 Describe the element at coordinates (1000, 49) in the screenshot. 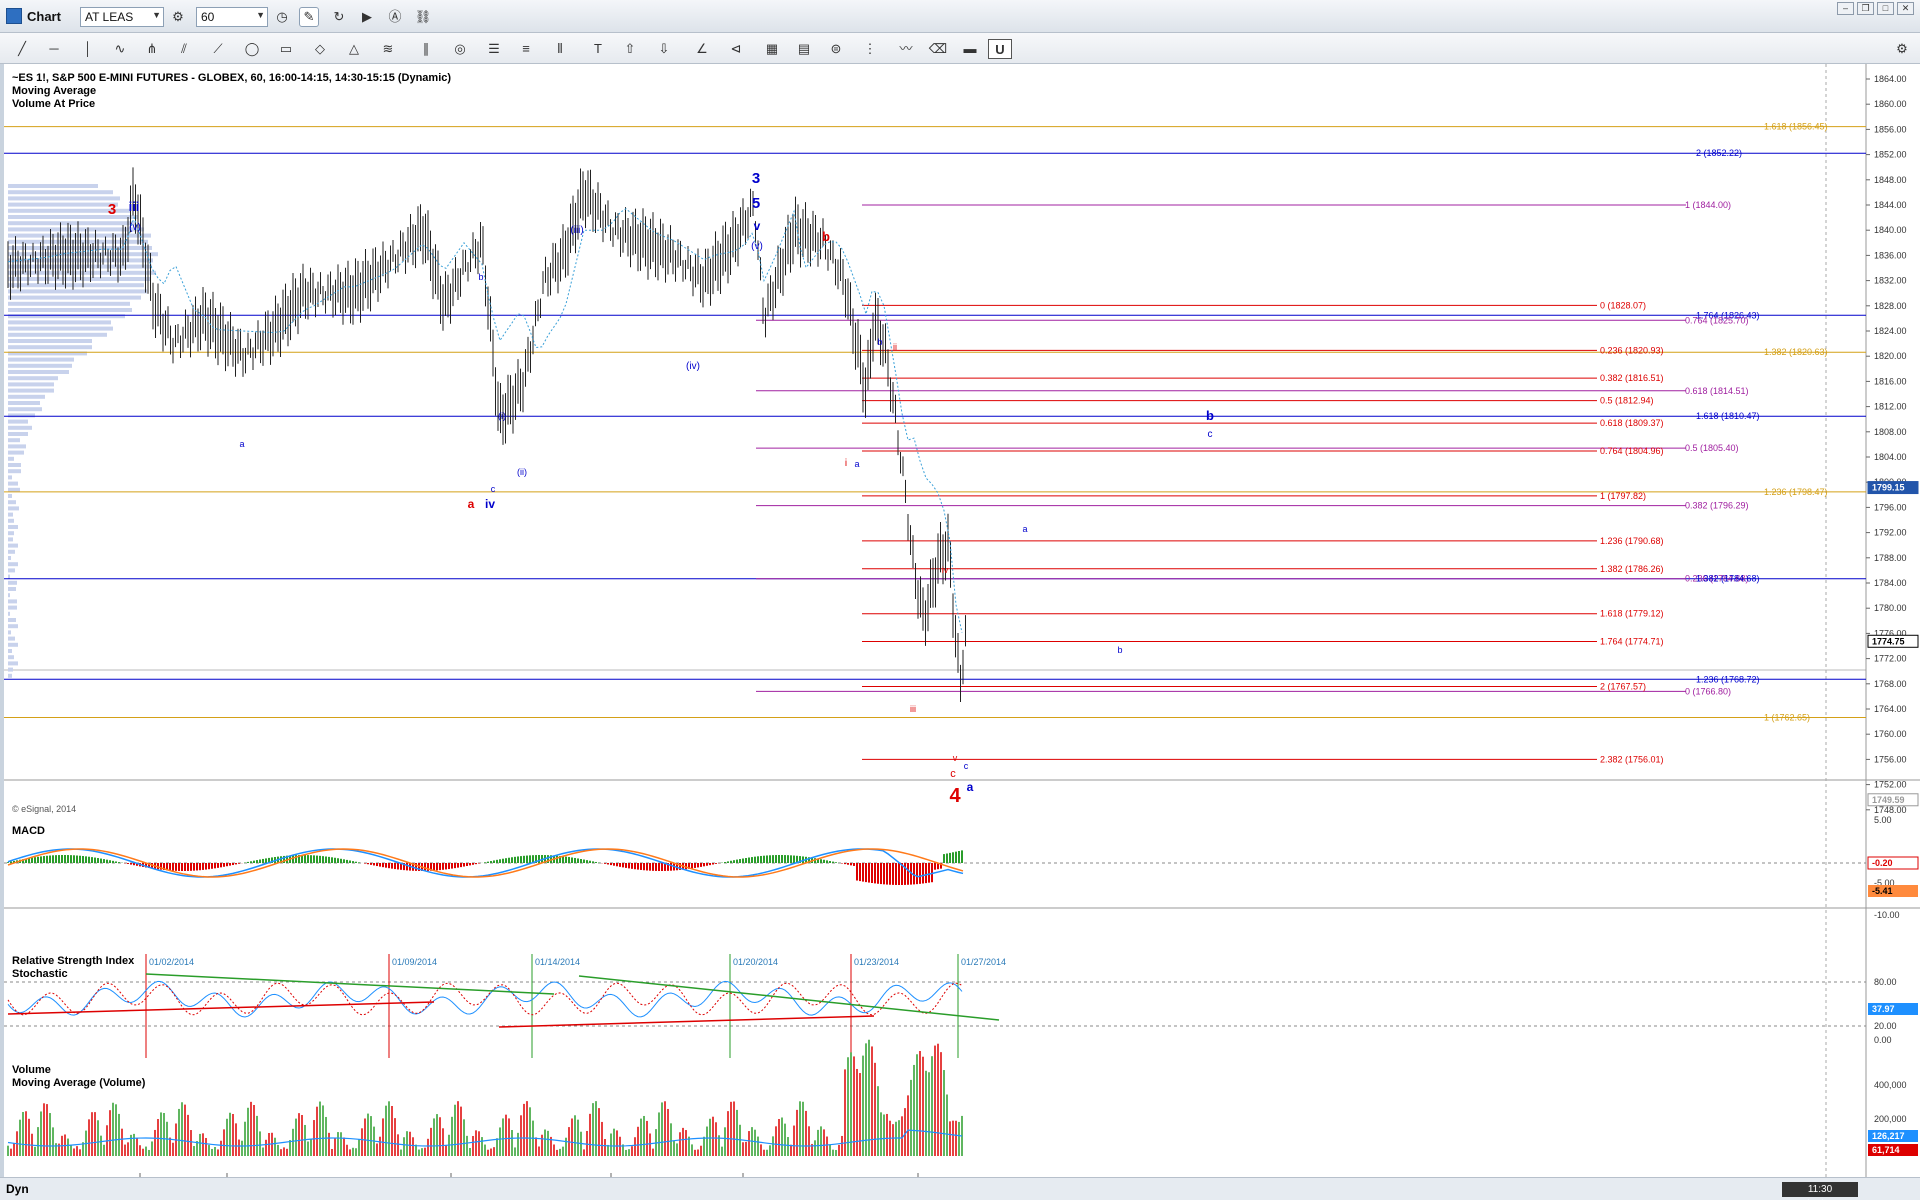

I see `magnet-icon: U` at that location.